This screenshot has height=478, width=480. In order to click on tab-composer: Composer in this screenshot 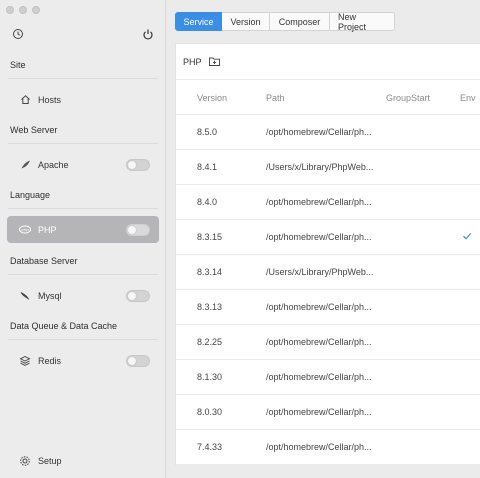, I will do `click(300, 21)`.